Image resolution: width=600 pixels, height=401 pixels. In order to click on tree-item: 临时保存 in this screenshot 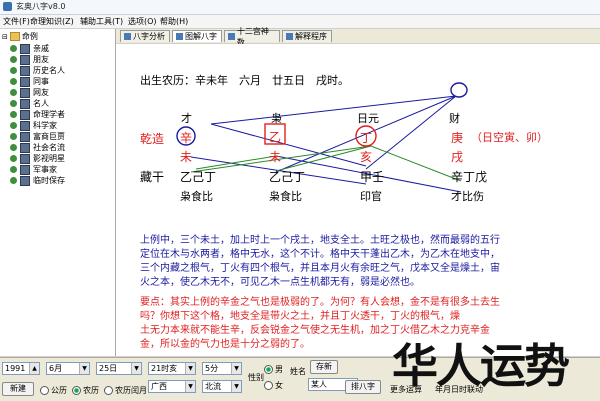, I will do `click(37, 180)`.